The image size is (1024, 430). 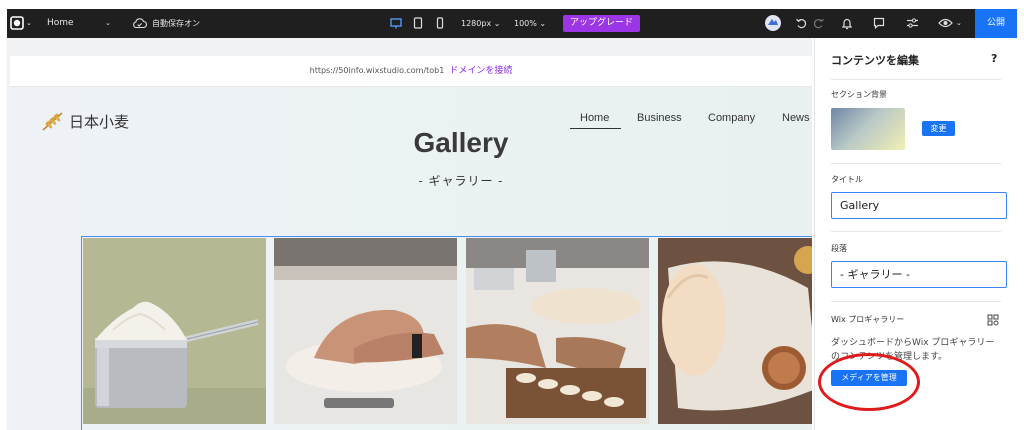 What do you see at coordinates (139, 23) in the screenshot?
I see `cloud-check-icon` at bounding box center [139, 23].